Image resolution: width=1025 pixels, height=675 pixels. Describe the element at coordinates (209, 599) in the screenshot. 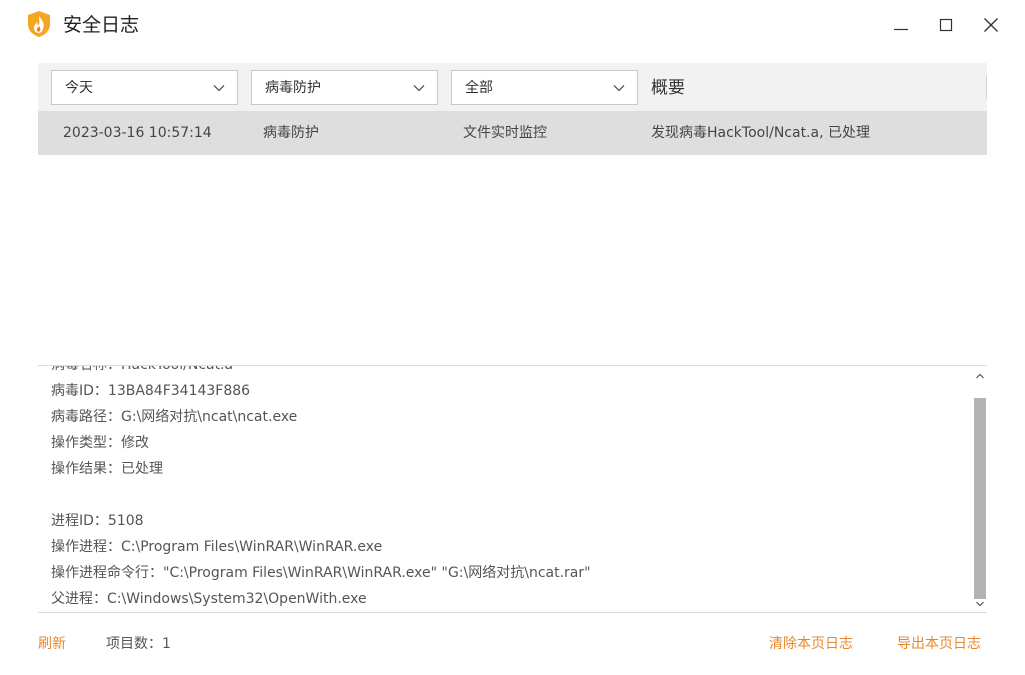

I see `detail-line-parent-process: 父进程：C:\Windows\System32\OpenWith.exe` at that location.